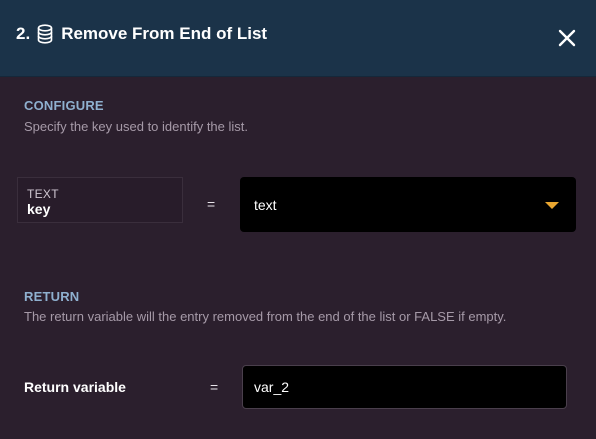 The image size is (596, 439). I want to click on dialog-title: 2. Remove From End of List, so click(141, 34).